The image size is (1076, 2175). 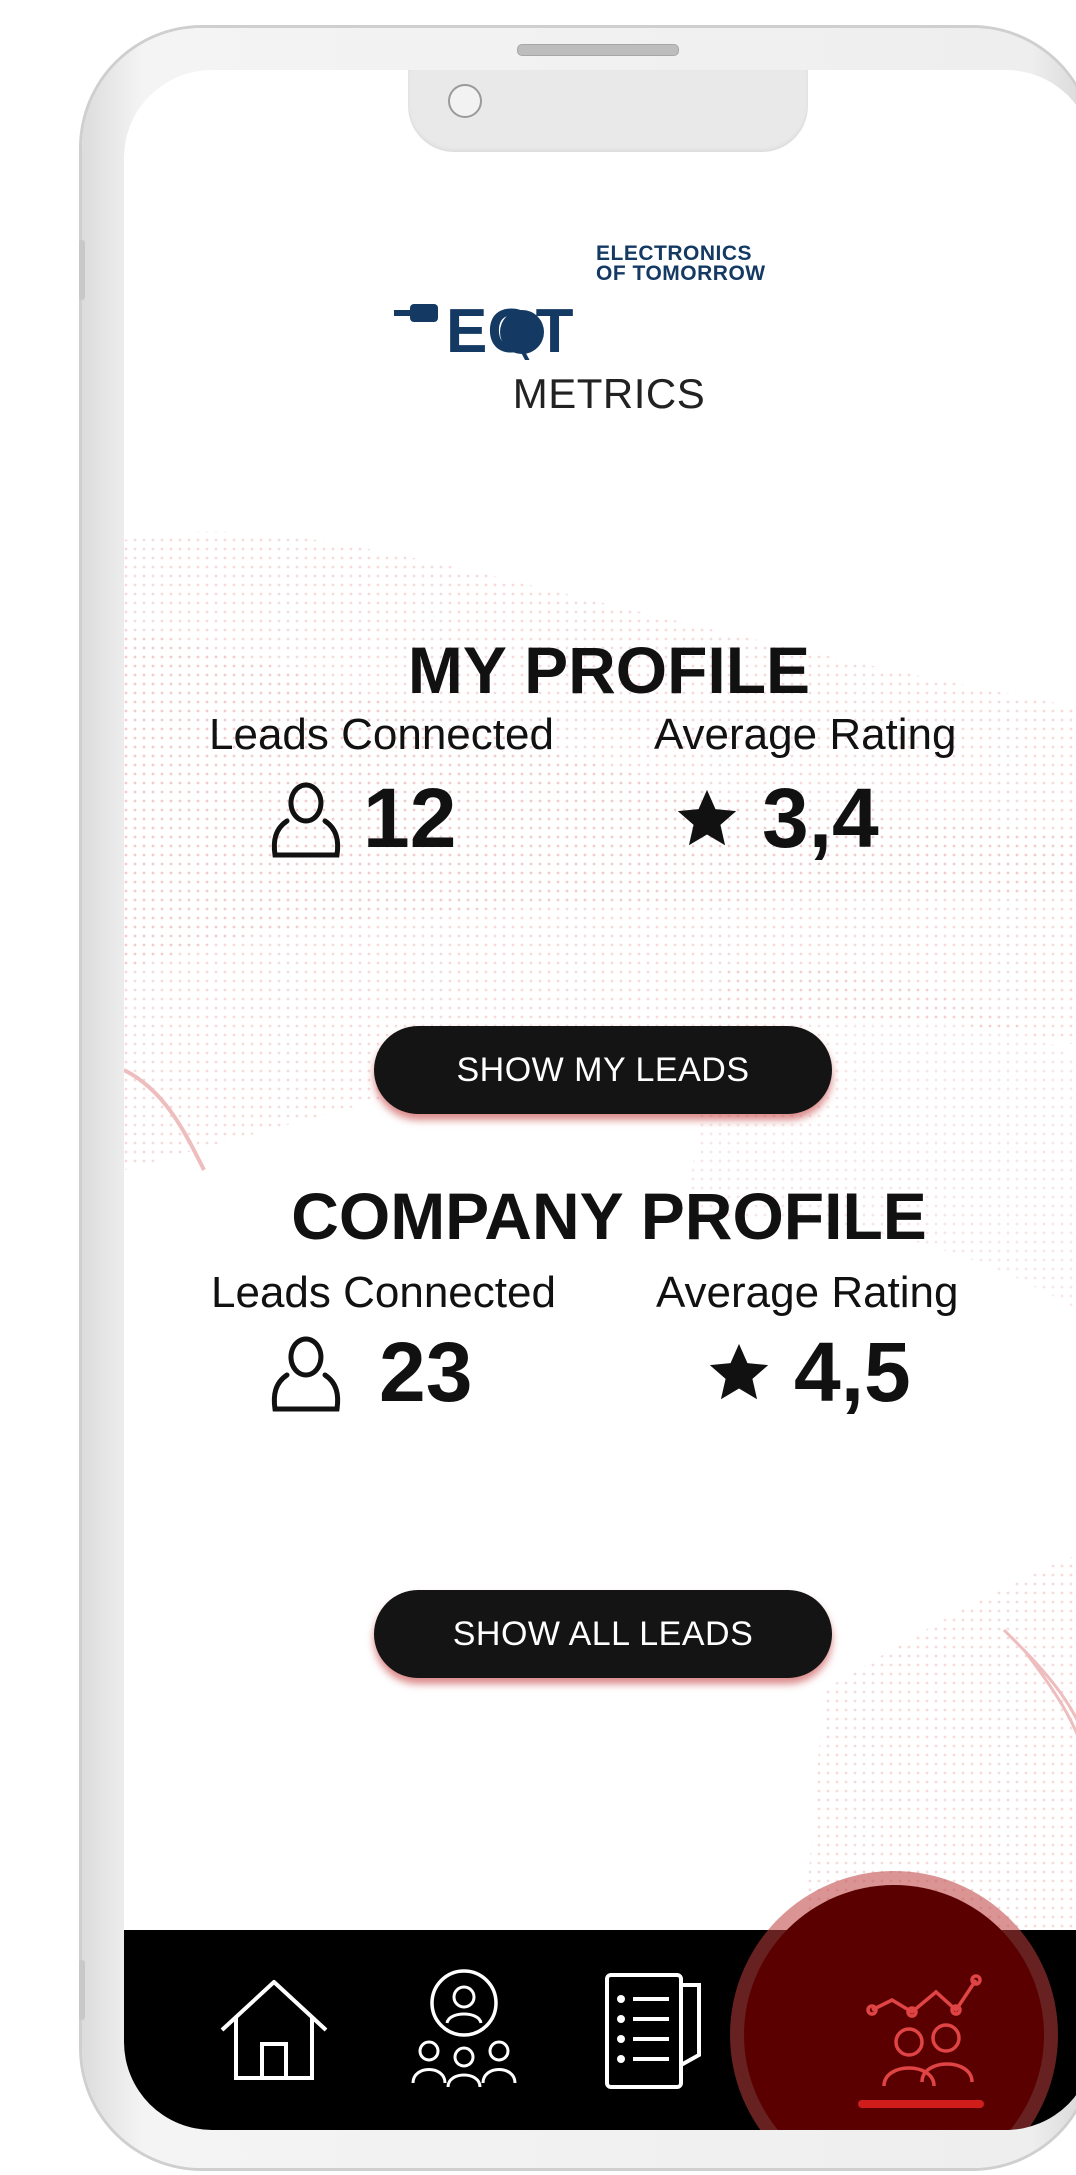 What do you see at coordinates (603, 1070) in the screenshot?
I see `show-my-leads-button: SHOW MY LEADS` at bounding box center [603, 1070].